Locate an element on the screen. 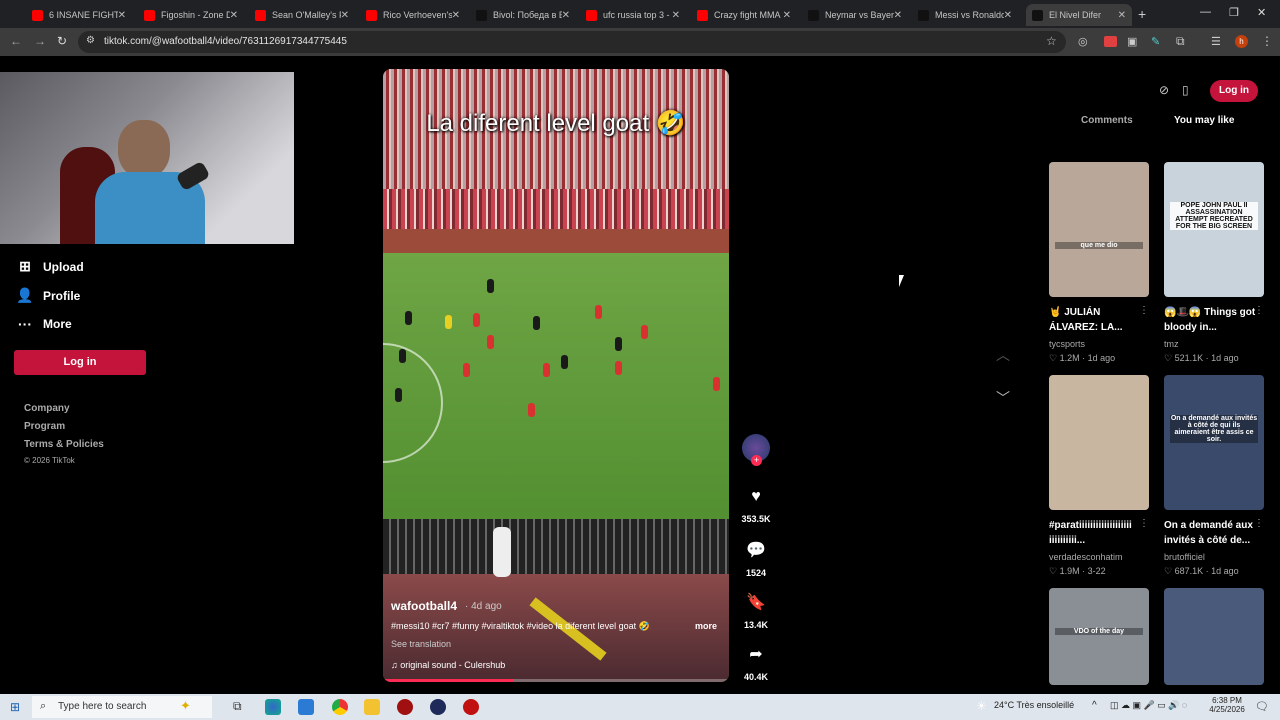 The width and height of the screenshot is (1280, 720). card-author: brutofficiel is located at coordinates (1214, 557).